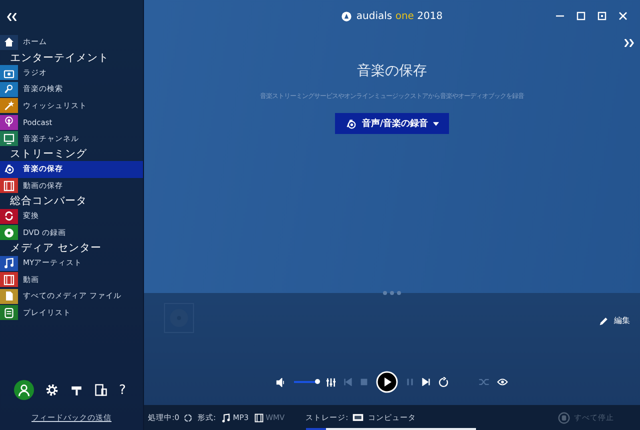 The image size is (640, 430). What do you see at coordinates (426, 382) in the screenshot?
I see `next-icon` at bounding box center [426, 382].